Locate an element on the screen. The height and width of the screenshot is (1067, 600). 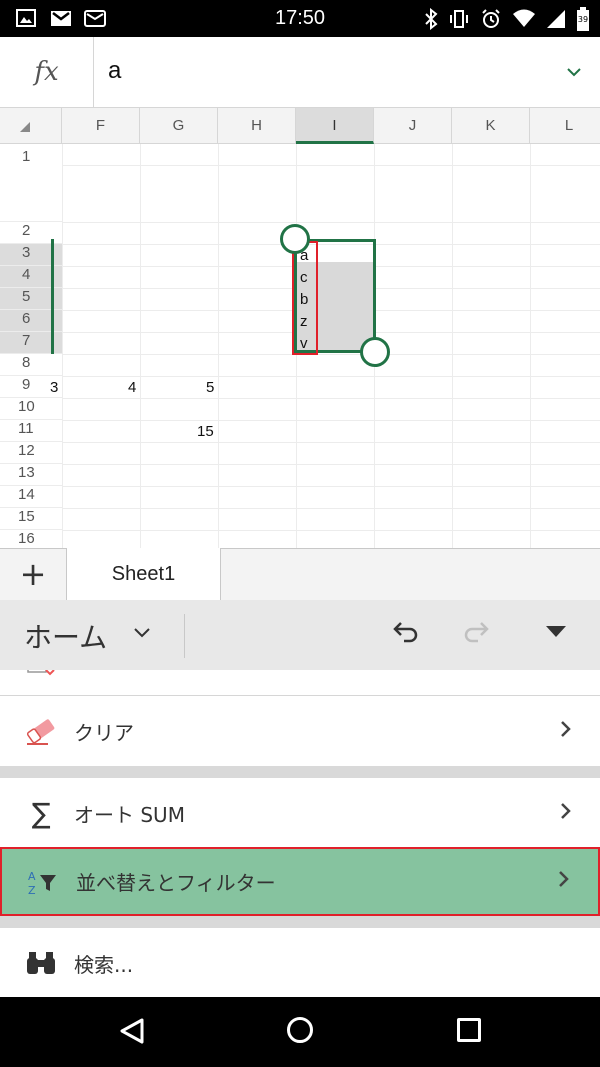
battery-level: 39 is located at coordinates (583, 19).